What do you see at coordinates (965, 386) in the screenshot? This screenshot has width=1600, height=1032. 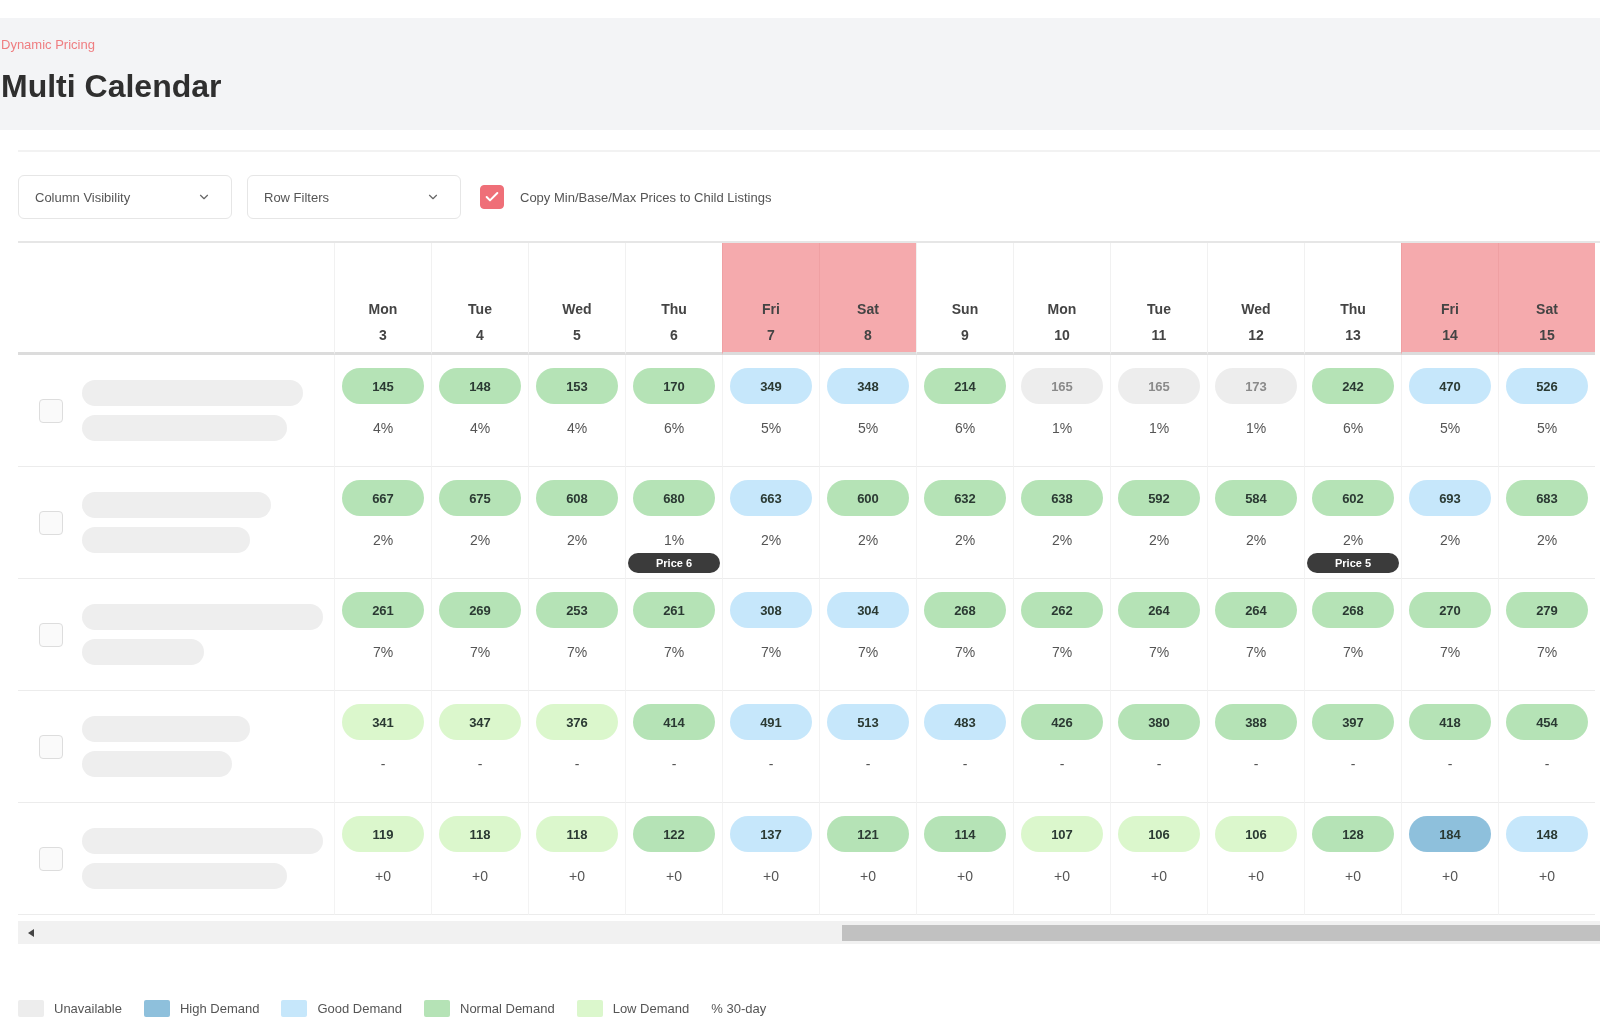 I see `price-tag: 214` at bounding box center [965, 386].